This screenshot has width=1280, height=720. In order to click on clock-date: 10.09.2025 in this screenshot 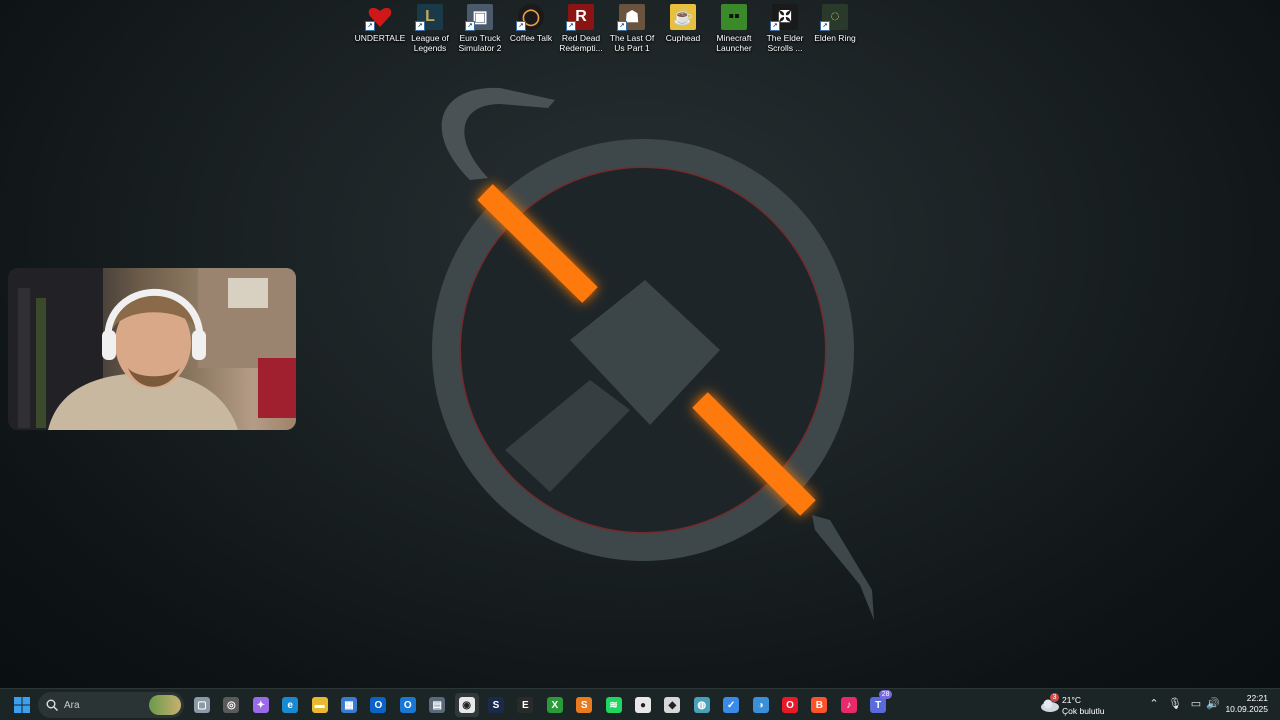, I will do `click(1246, 709)`.